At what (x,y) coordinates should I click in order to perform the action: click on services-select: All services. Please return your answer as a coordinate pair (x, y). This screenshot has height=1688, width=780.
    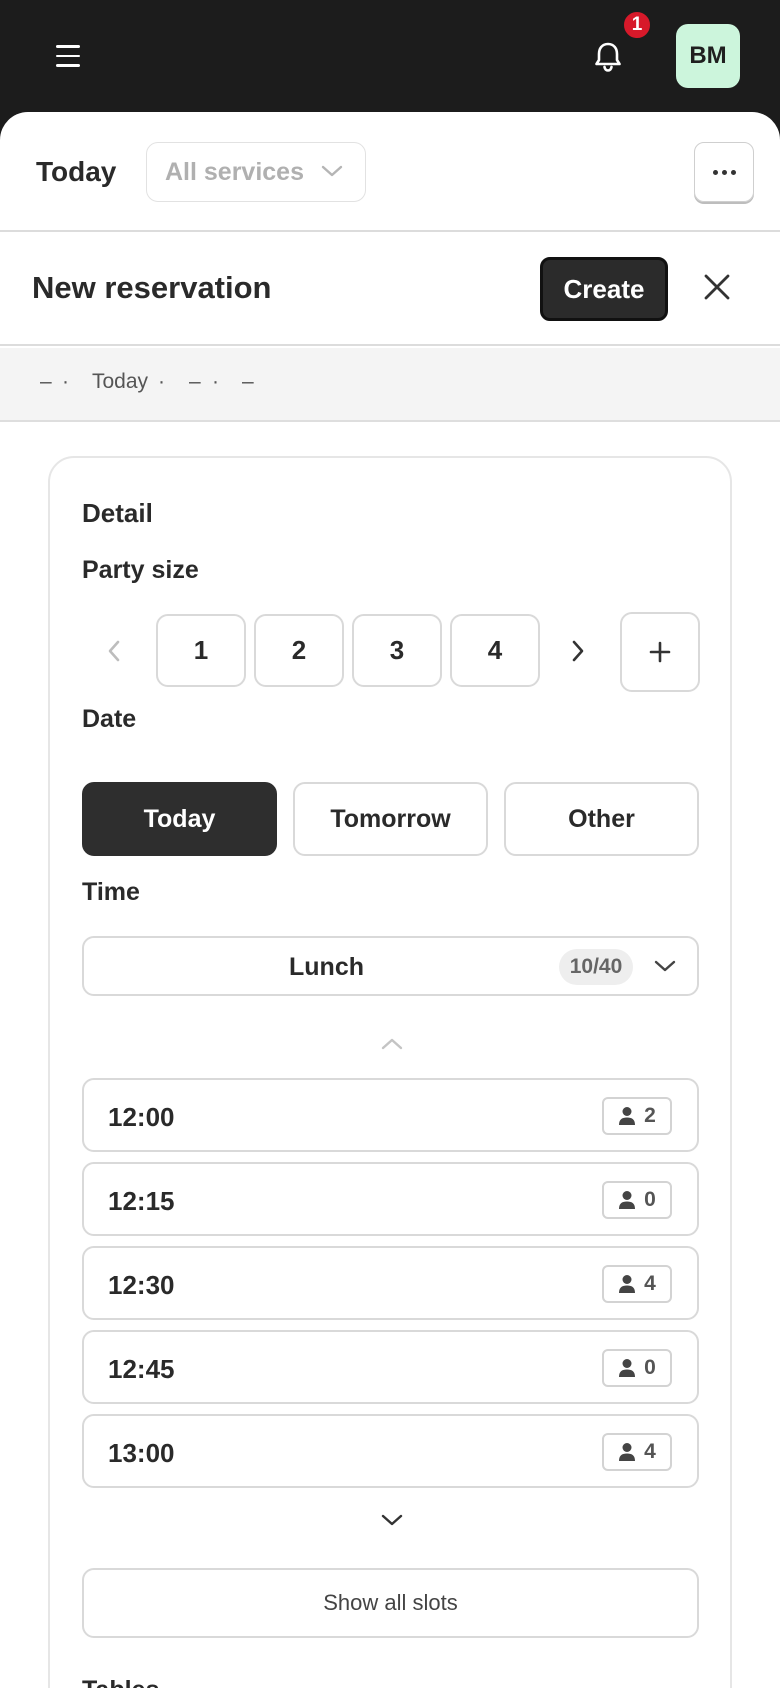
    Looking at the image, I should click on (256, 172).